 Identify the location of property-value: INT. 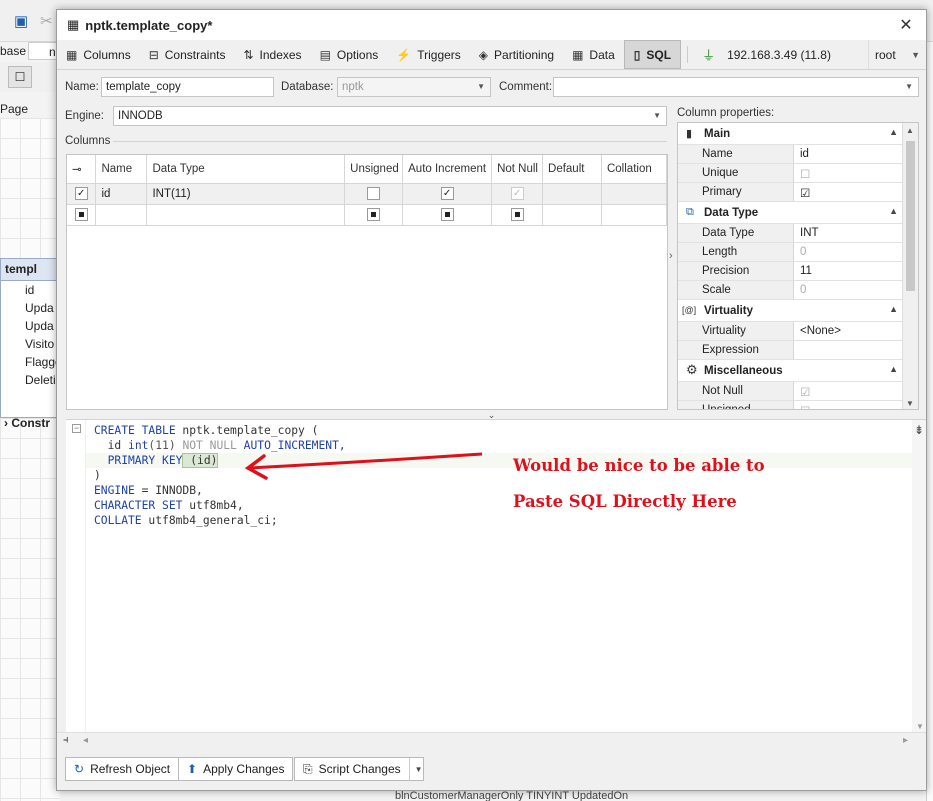
(849, 233).